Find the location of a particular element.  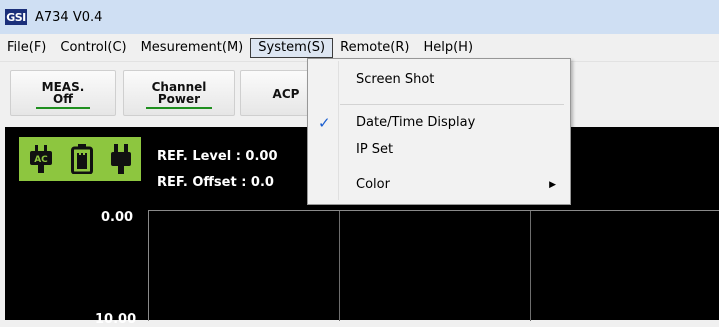

menu-item-label: Color is located at coordinates (373, 184).